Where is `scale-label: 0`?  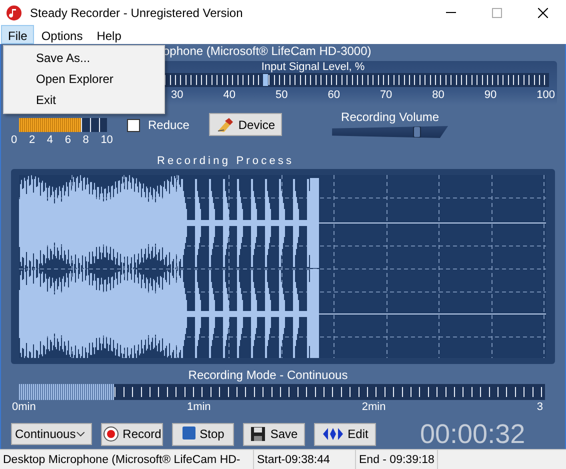
scale-label: 0 is located at coordinates (14, 140).